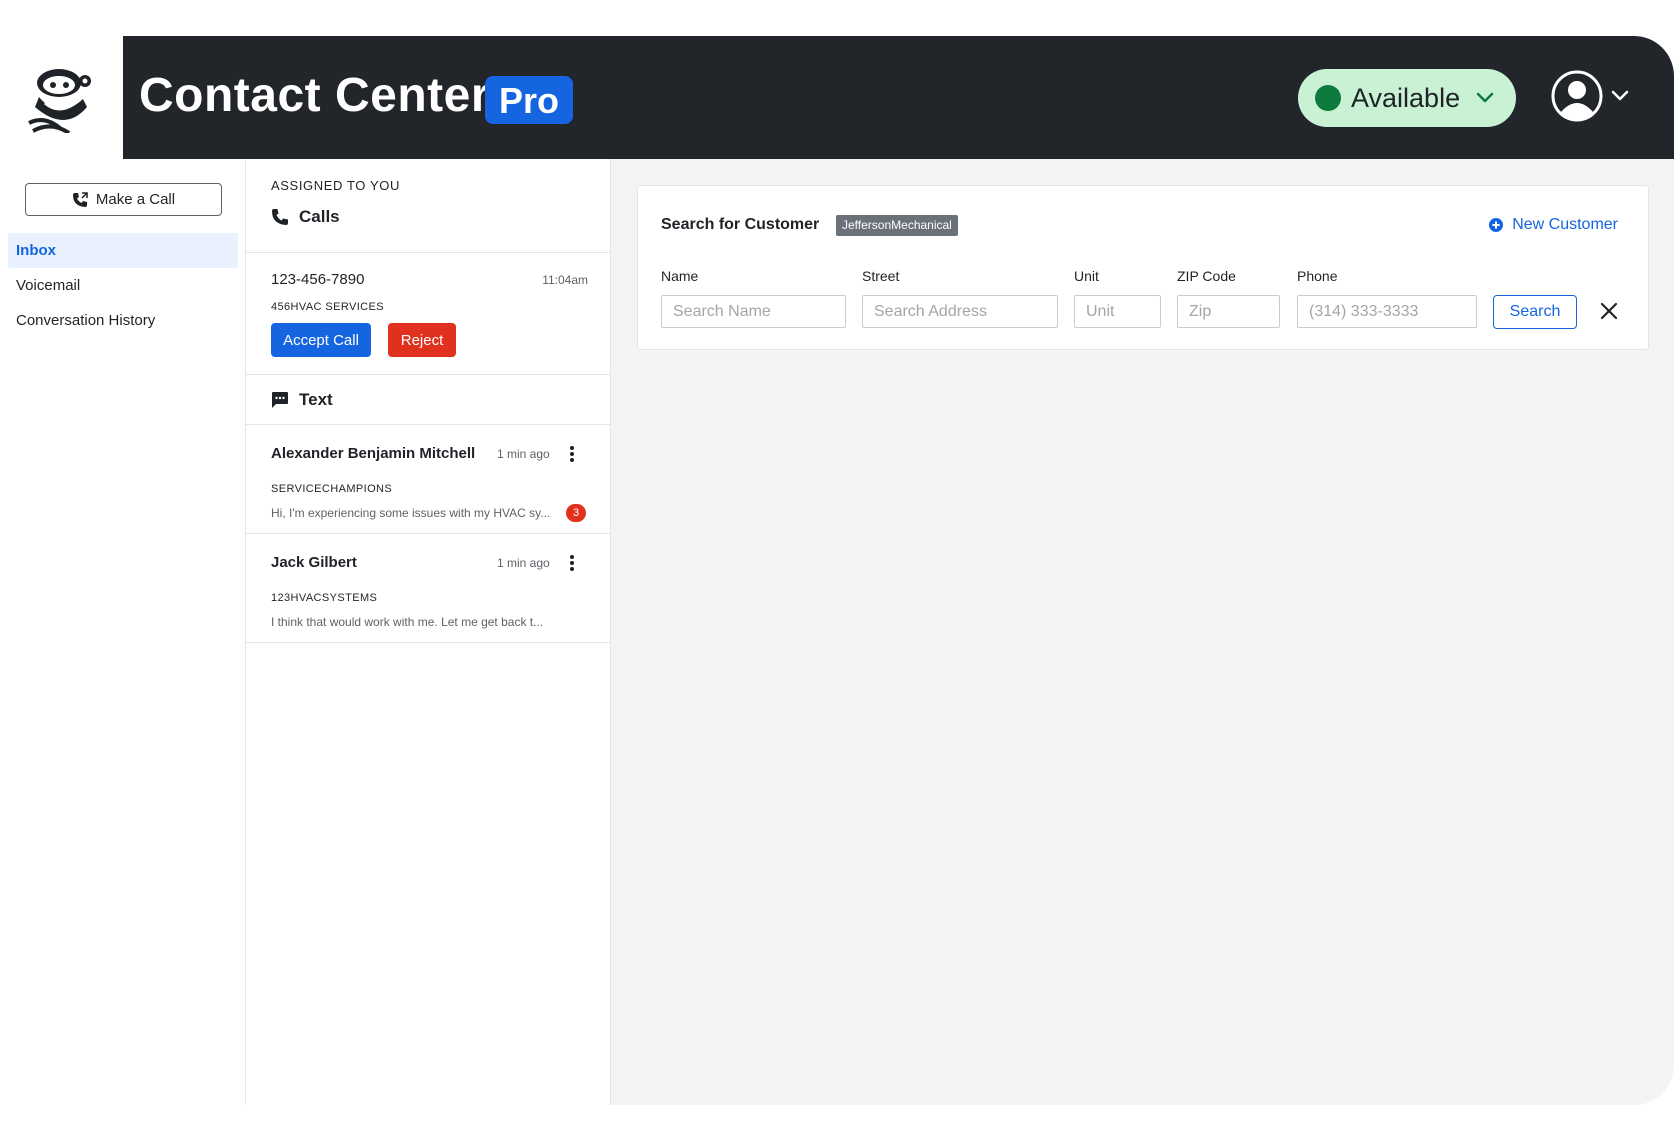 Image resolution: width=1674 pixels, height=1139 pixels. I want to click on calls-section-header: Calls, so click(305, 217).